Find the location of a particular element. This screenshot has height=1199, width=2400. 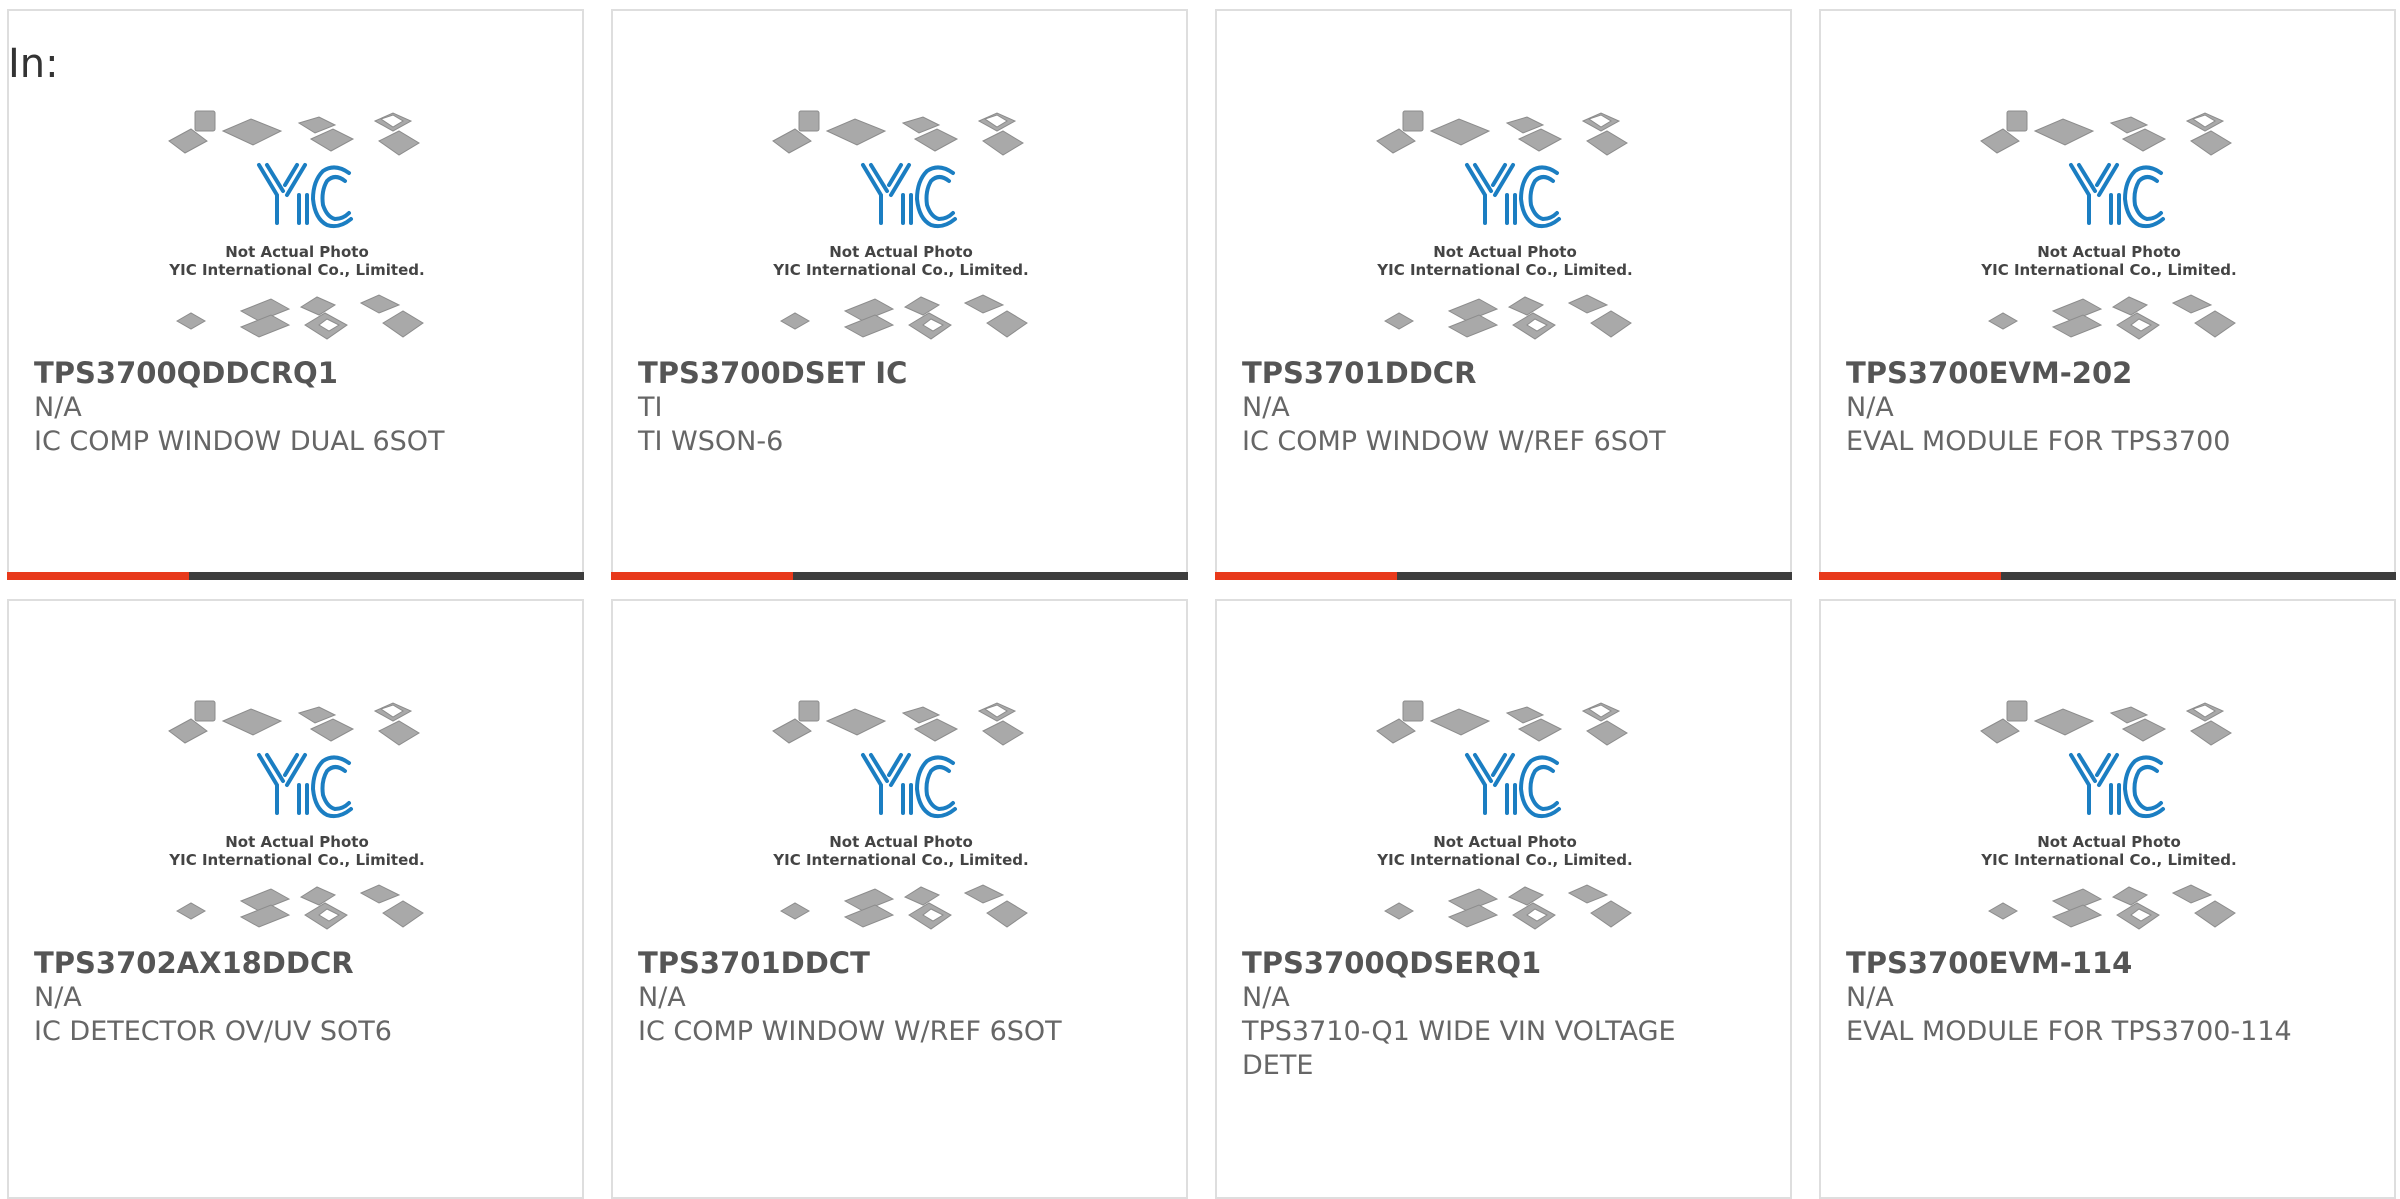

product-description: EVAL MODULE FOR TPS3700 is located at coordinates (2038, 441).